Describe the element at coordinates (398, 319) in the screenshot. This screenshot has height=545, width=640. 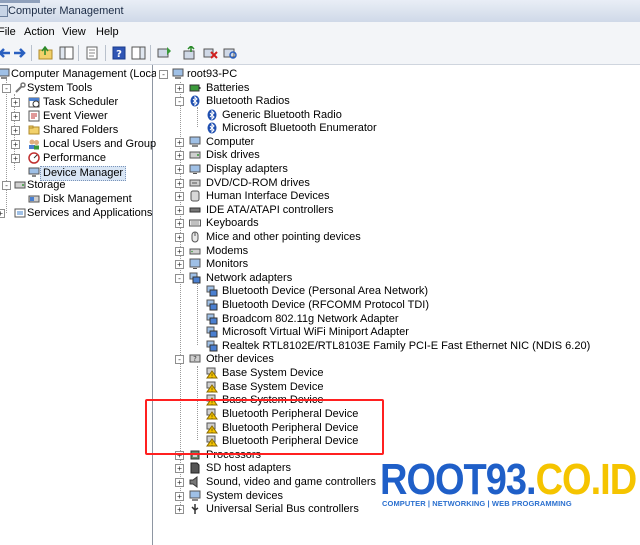
I see `device-net-broadcom: Broadcom 802.11g Network Adapter` at that location.